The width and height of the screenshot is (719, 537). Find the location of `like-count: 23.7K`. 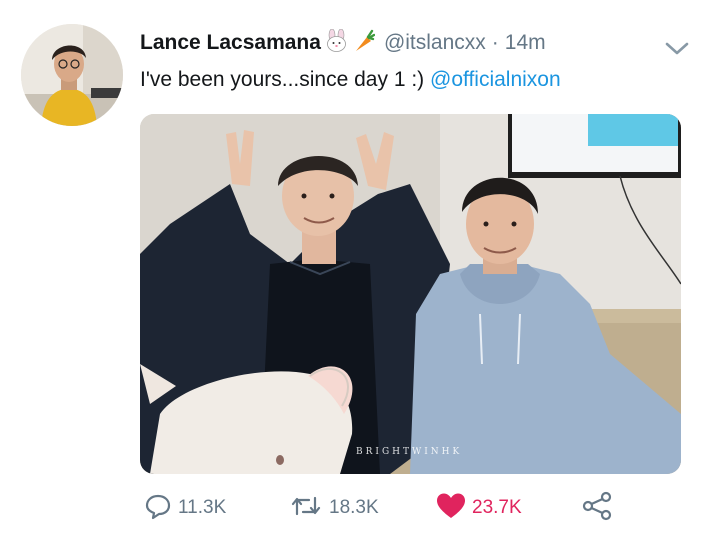

like-count: 23.7K is located at coordinates (497, 507).